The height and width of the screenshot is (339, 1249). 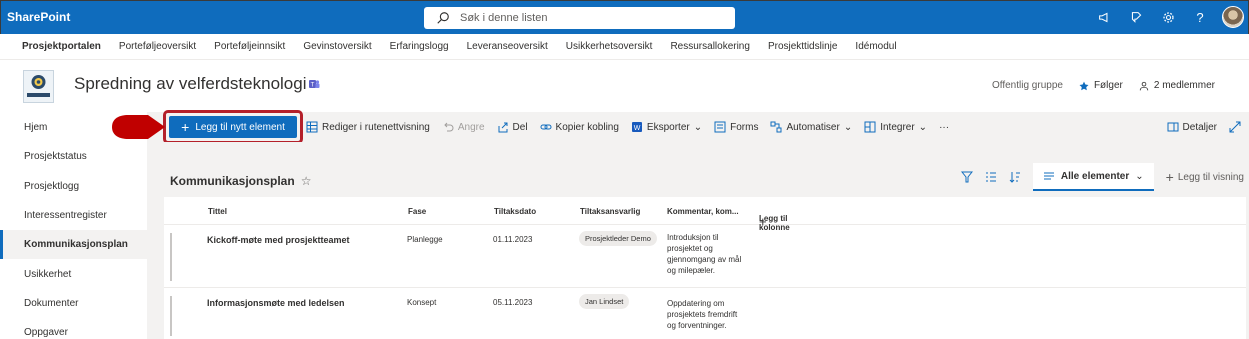 I want to click on share-button: Del, so click(x=512, y=127).